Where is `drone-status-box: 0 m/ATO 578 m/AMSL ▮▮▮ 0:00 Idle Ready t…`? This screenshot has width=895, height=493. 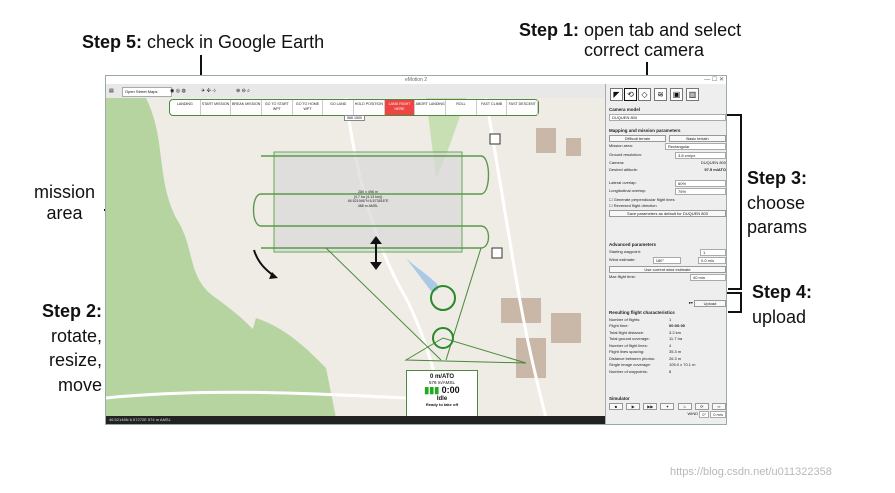
drone-status-box: 0 m/ATO 578 m/AMSL ▮▮▮ 0:00 Idle Ready t… is located at coordinates (442, 394).